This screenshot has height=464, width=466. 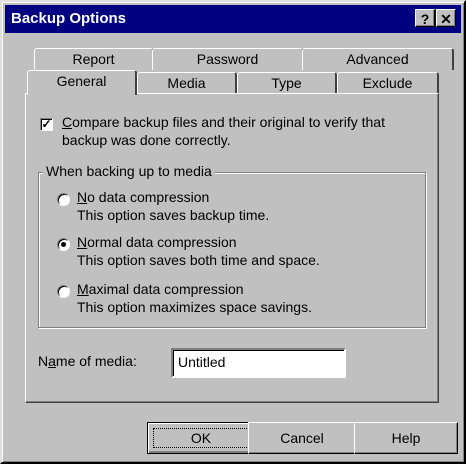 I want to click on tab-password: Password, so click(x=228, y=59).